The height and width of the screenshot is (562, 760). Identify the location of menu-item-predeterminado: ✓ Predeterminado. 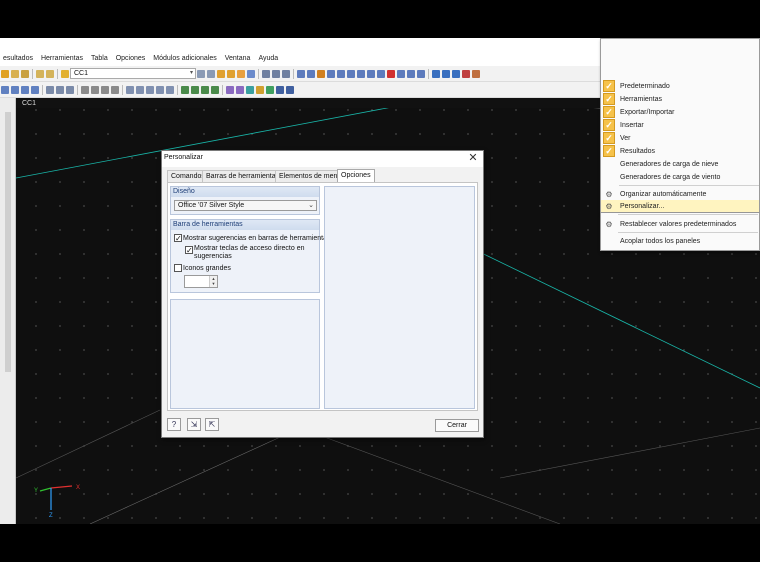
(680, 86).